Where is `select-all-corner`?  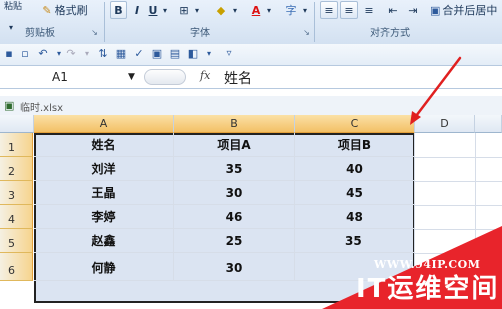
select-all-corner is located at coordinates (17, 124).